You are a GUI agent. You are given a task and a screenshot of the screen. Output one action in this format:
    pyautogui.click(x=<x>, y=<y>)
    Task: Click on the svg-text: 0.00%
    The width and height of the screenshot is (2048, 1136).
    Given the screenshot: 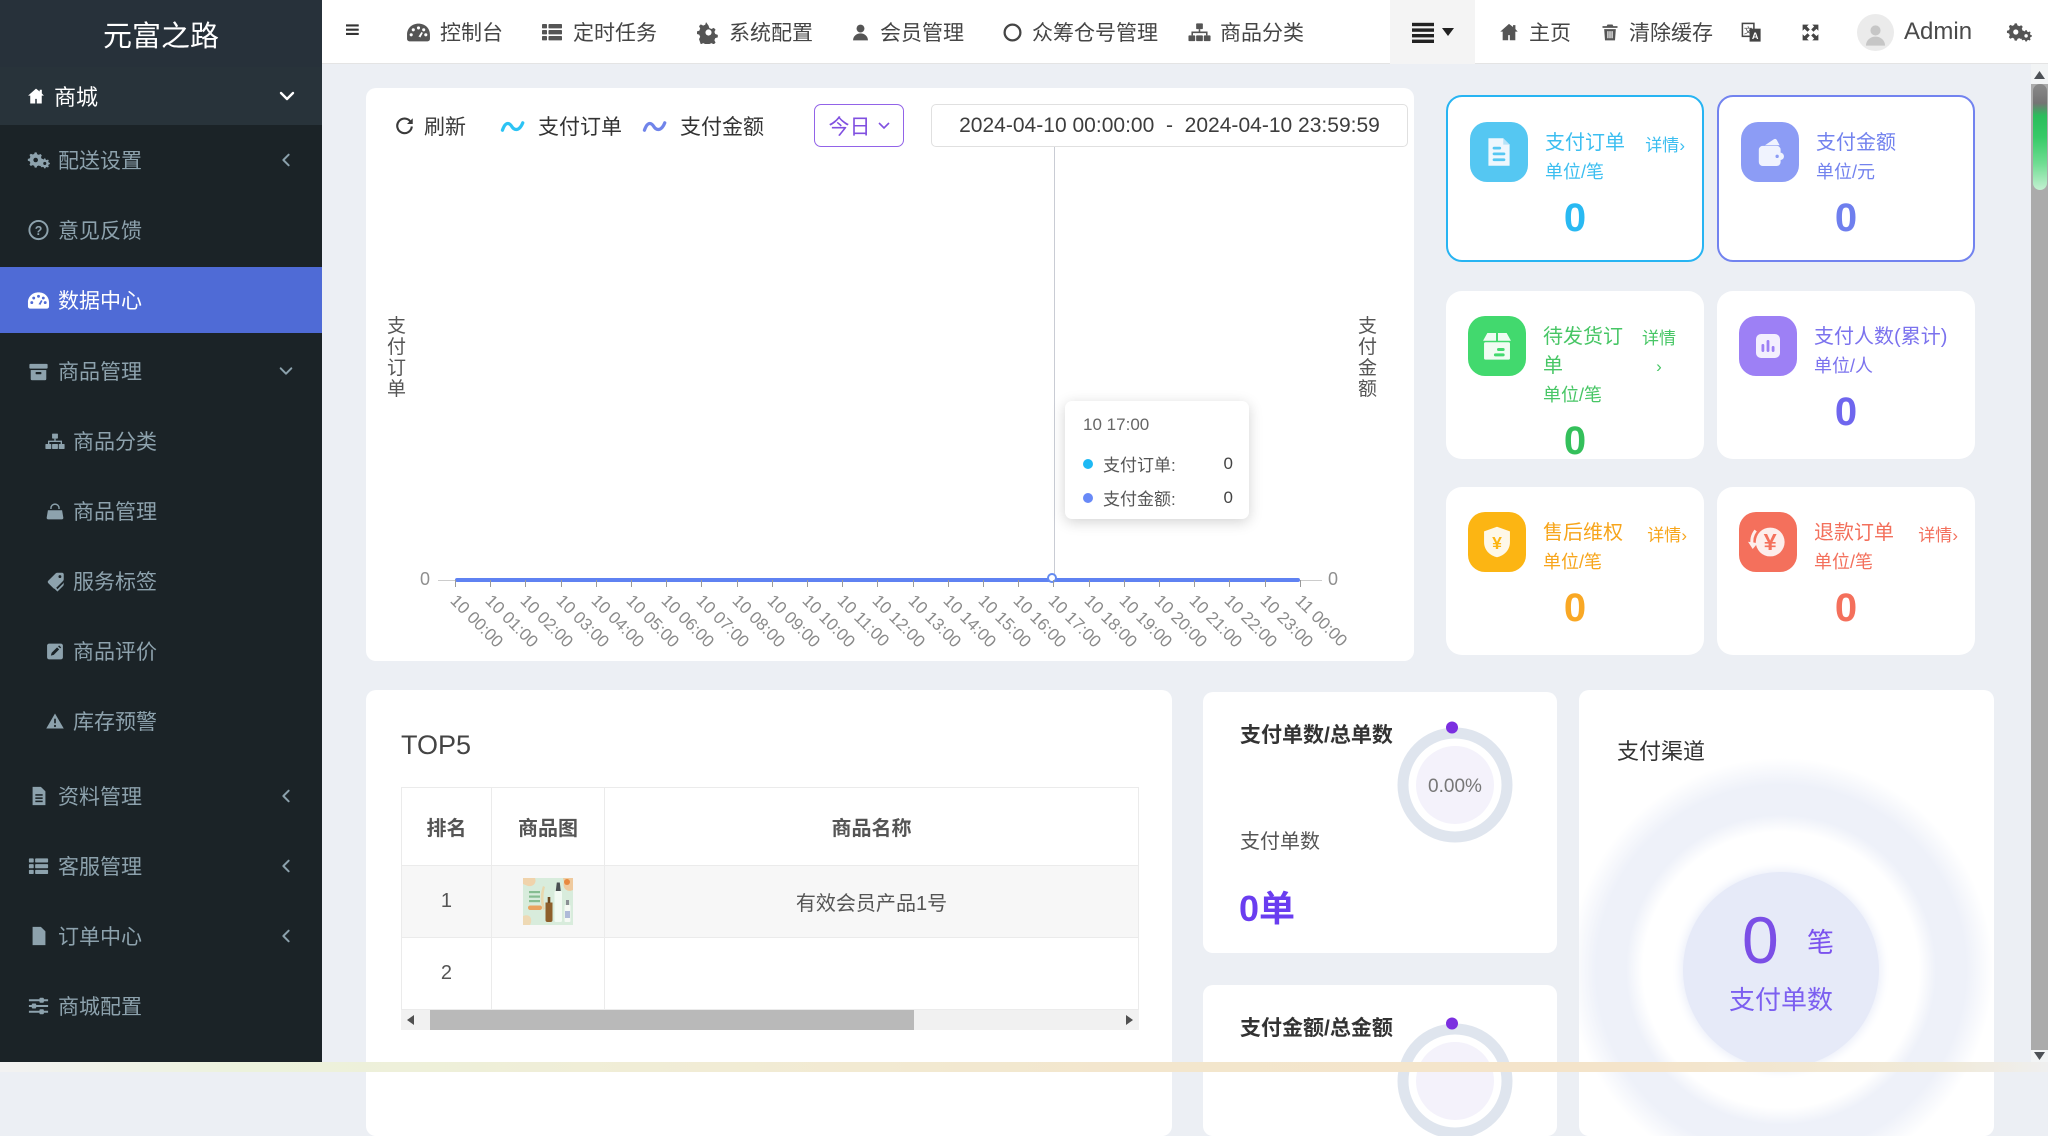 What is the action you would take?
    pyautogui.click(x=1455, y=786)
    